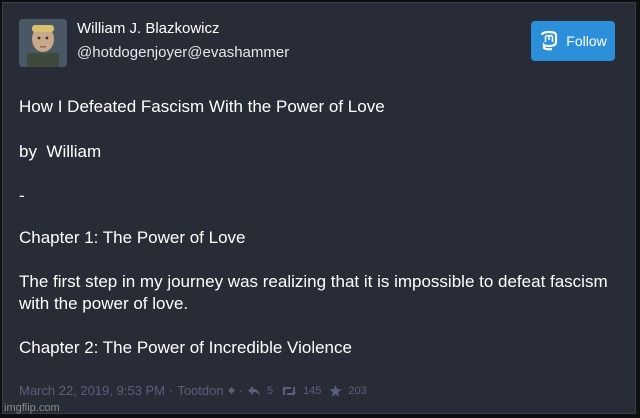 The height and width of the screenshot is (418, 640). What do you see at coordinates (92, 390) in the screenshot?
I see `timestamp: March 22, 2019, 9:53 PM` at bounding box center [92, 390].